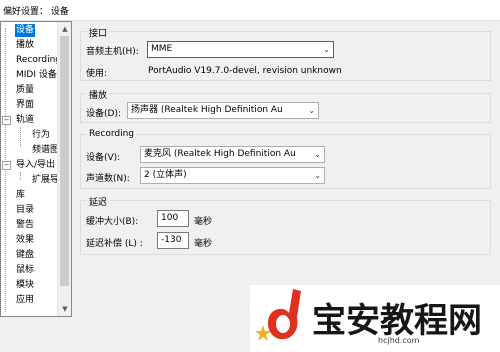 Image resolution: width=500 pixels, height=352 pixels. Describe the element at coordinates (36, 75) in the screenshot. I see `tree-item-midi-devices: MIDI 设备` at that location.